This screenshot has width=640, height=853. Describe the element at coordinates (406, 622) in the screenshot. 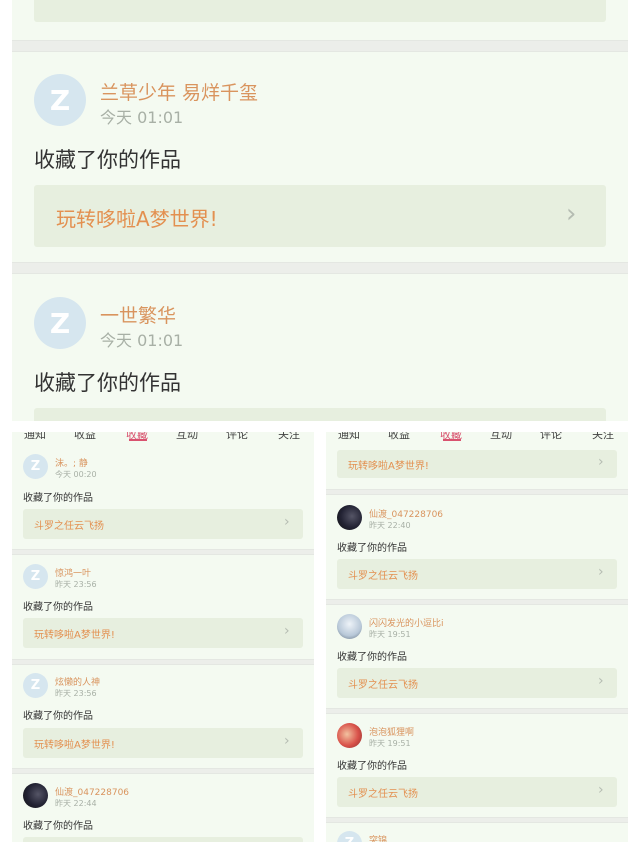

I see `user-name: 闪闪发光的小逗比i` at that location.